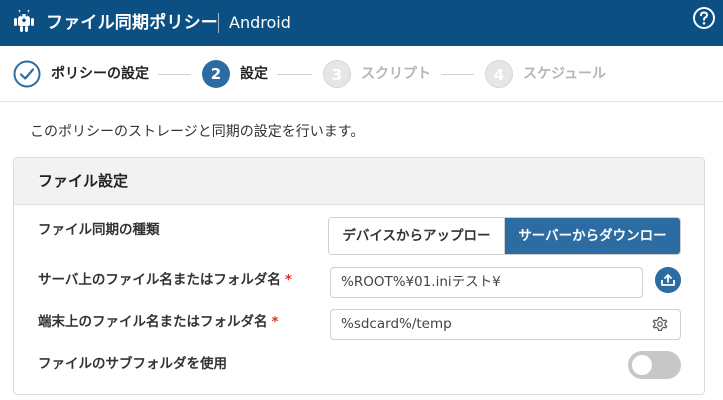 The height and width of the screenshot is (400, 723). I want to click on server-path-label: サーバ上のファイル名またはフォルダ名 *, so click(165, 278).